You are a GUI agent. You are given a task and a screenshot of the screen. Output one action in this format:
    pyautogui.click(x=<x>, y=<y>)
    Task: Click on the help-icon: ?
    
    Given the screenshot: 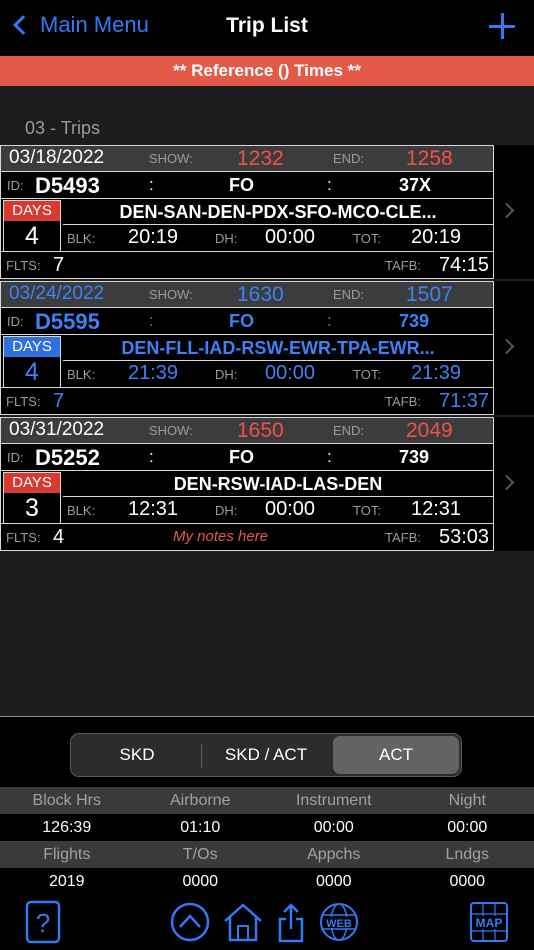 What is the action you would take?
    pyautogui.click(x=43, y=922)
    